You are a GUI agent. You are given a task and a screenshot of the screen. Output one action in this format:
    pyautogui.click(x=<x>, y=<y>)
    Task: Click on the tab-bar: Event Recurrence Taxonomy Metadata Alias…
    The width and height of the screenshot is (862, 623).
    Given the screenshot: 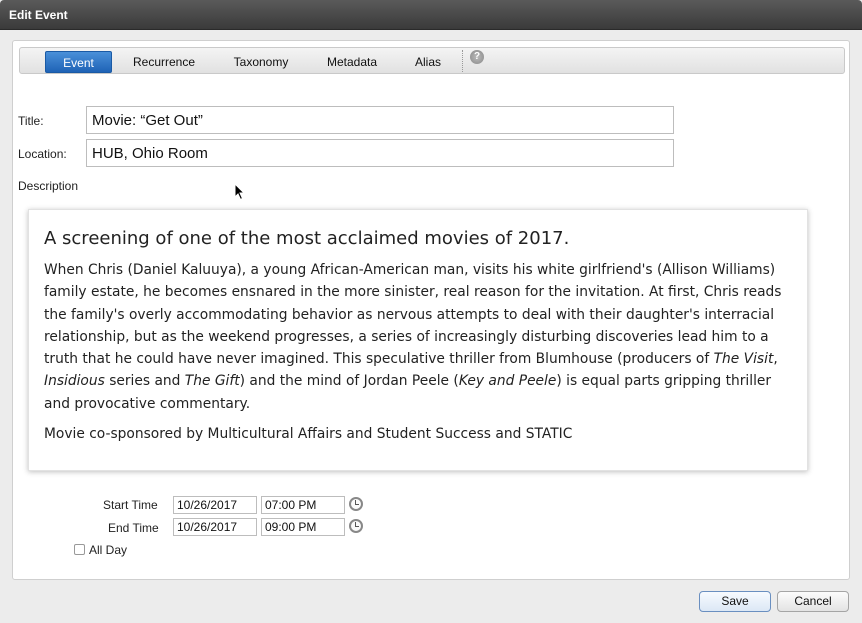 What is the action you would take?
    pyautogui.click(x=432, y=60)
    